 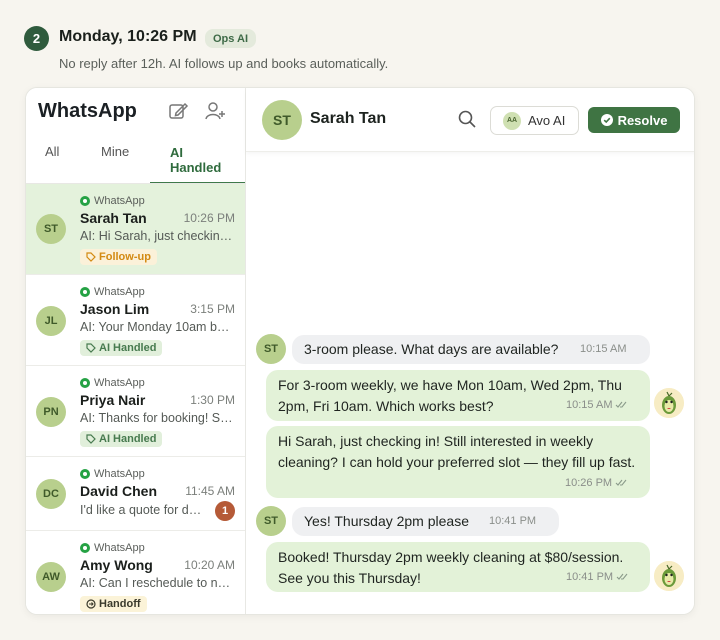 What do you see at coordinates (119, 491) in the screenshot?
I see `contact-name: David Chen` at bounding box center [119, 491].